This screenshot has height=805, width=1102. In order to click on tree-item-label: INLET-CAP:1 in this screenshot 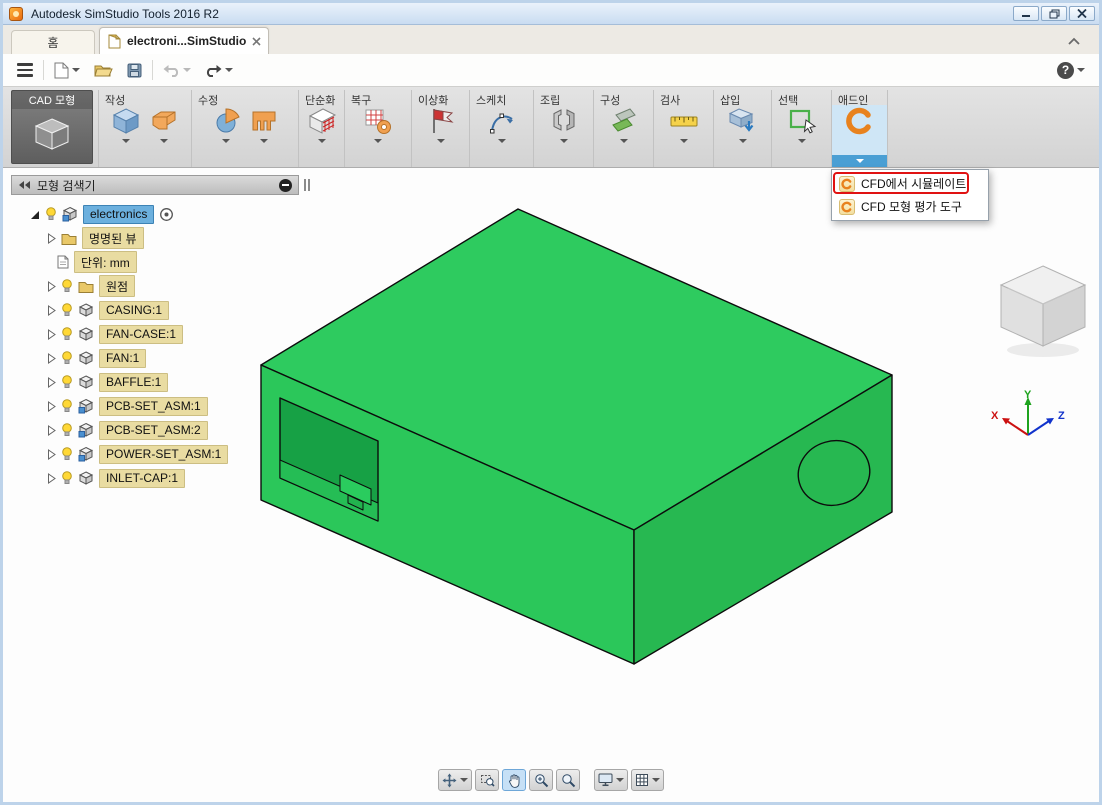, I will do `click(142, 478)`.